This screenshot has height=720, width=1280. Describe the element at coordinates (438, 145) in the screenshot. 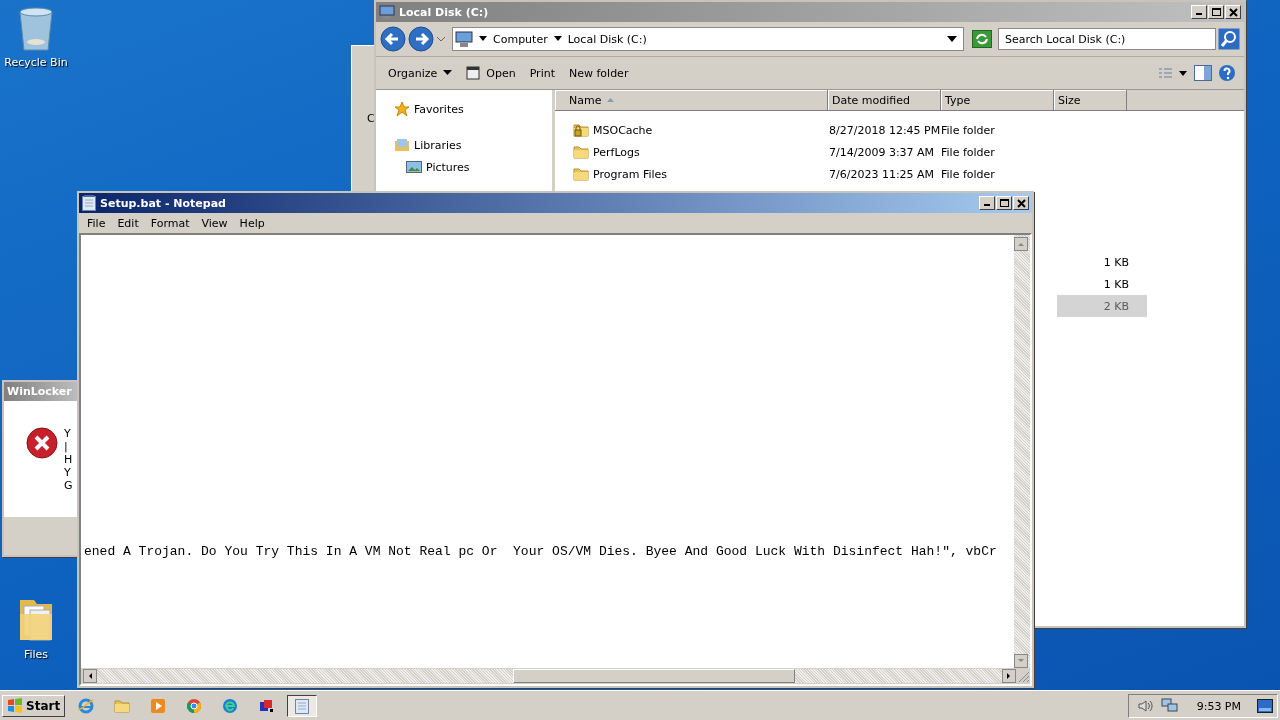

I see `navigation-item: Libraries` at that location.